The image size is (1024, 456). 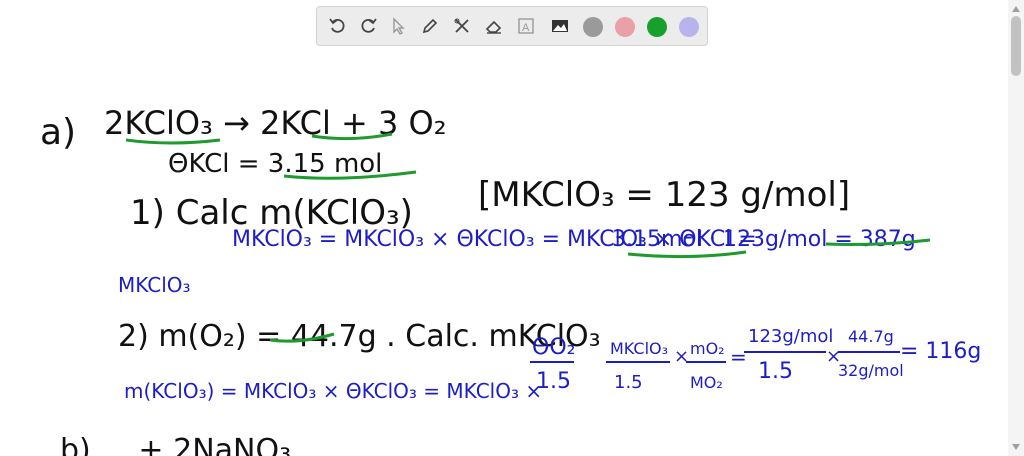 What do you see at coordinates (639, 348) in the screenshot?
I see `frac2-numerator: MKClO₃` at bounding box center [639, 348].